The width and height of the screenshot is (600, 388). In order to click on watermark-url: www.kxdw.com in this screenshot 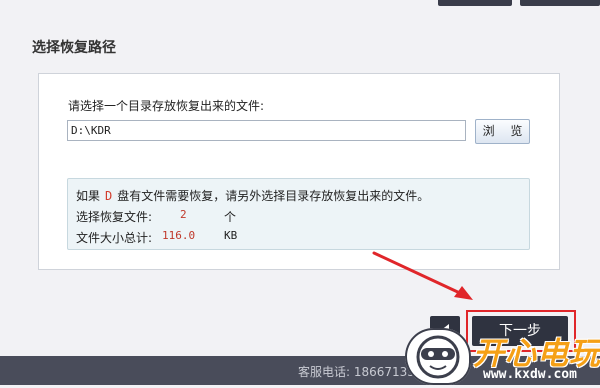, I will do `click(530, 374)`.